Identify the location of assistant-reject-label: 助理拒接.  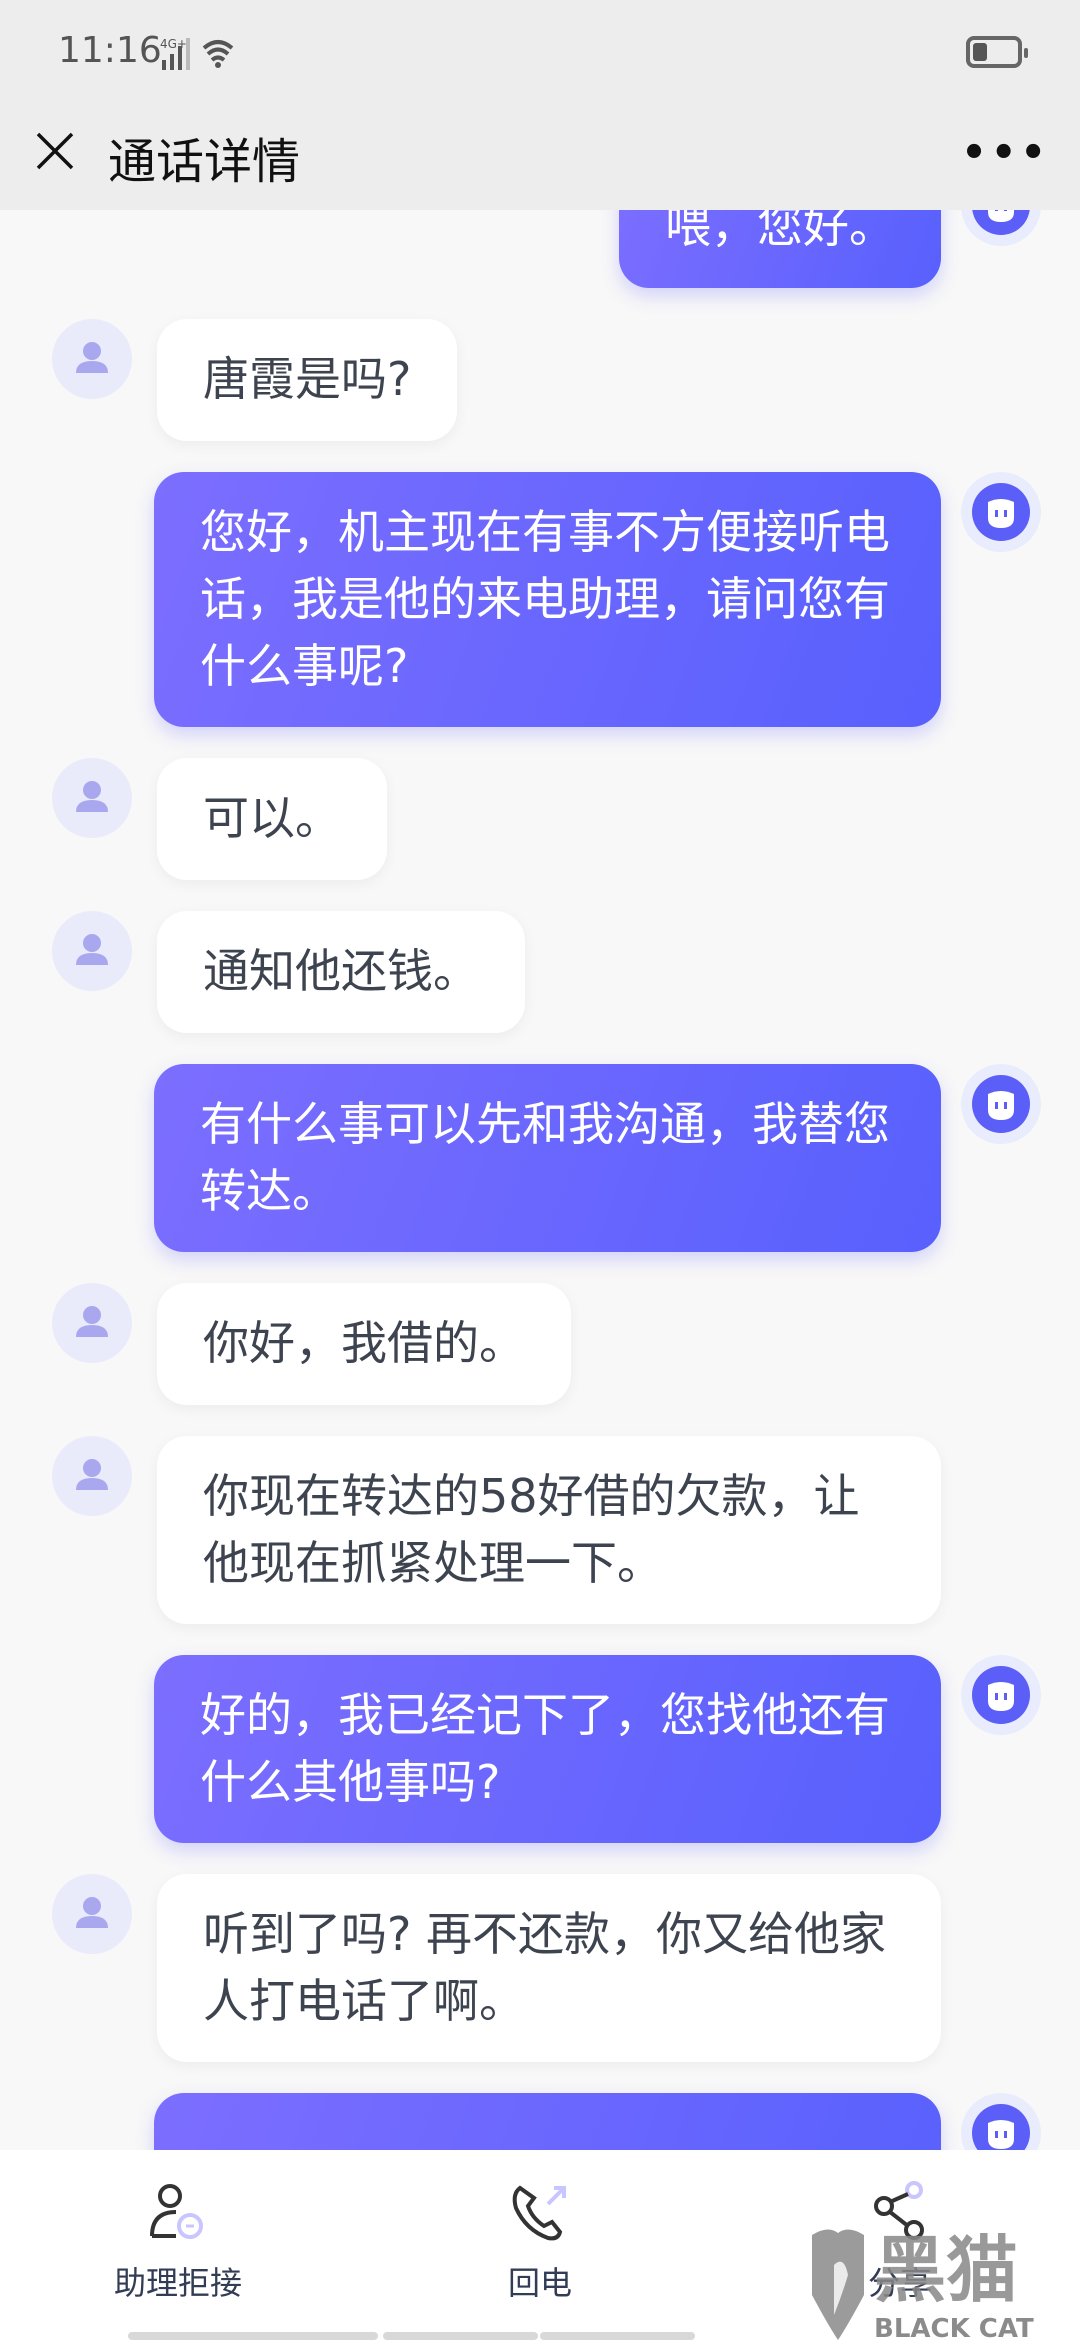
(177, 2283).